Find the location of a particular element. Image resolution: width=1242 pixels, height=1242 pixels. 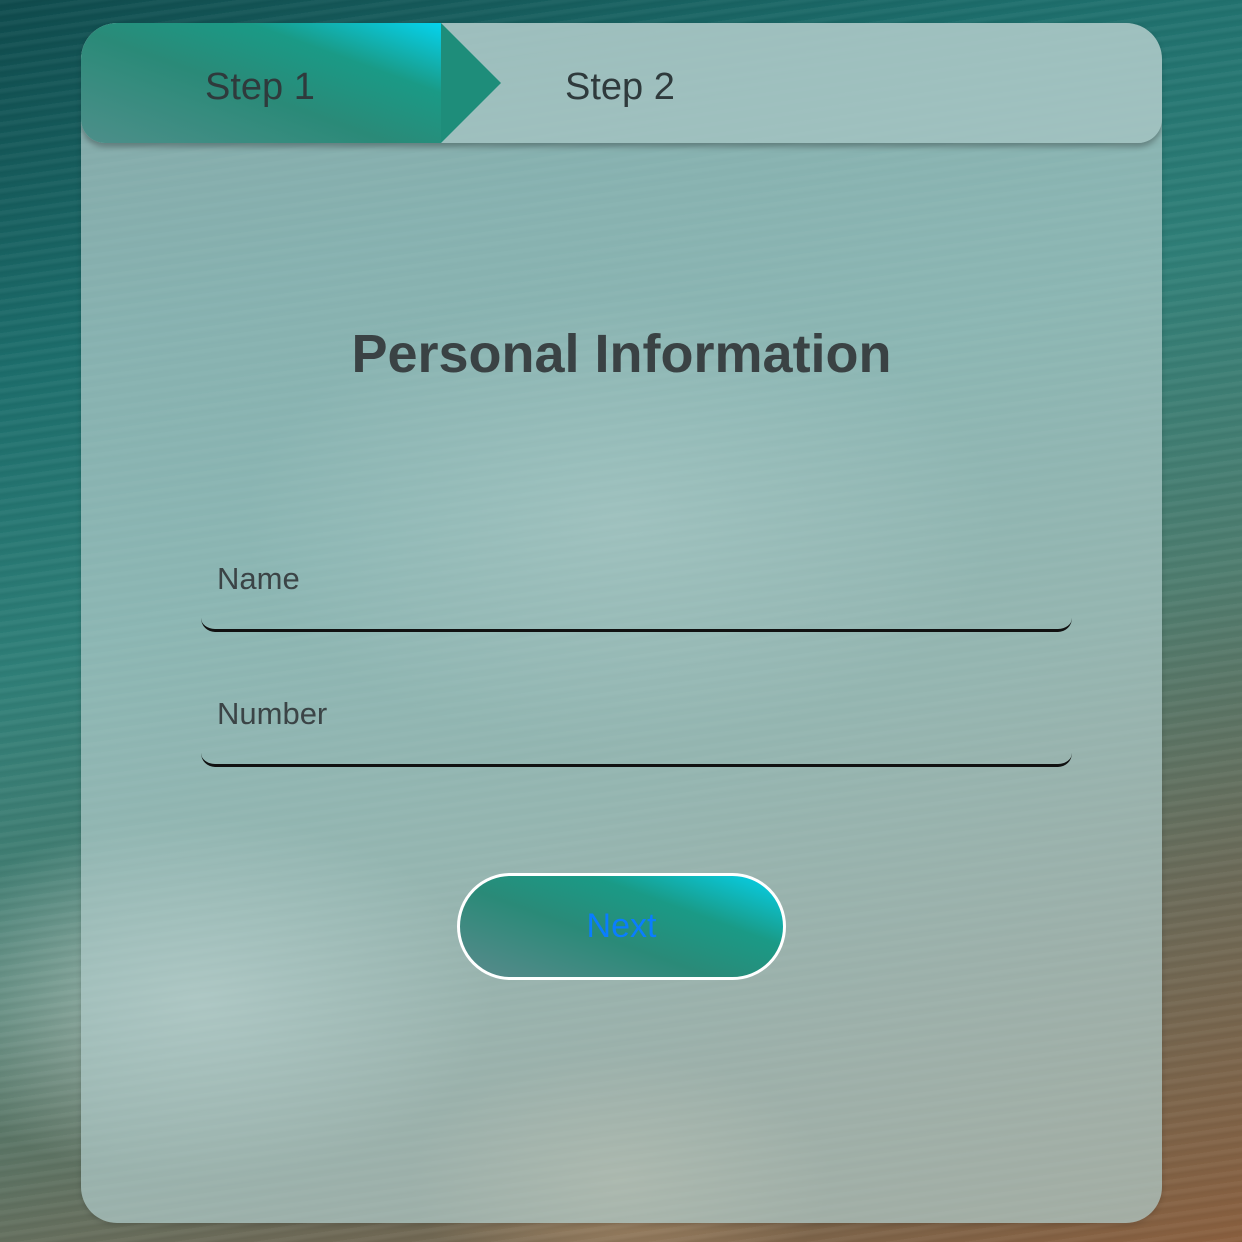

number-field is located at coordinates (636, 715).